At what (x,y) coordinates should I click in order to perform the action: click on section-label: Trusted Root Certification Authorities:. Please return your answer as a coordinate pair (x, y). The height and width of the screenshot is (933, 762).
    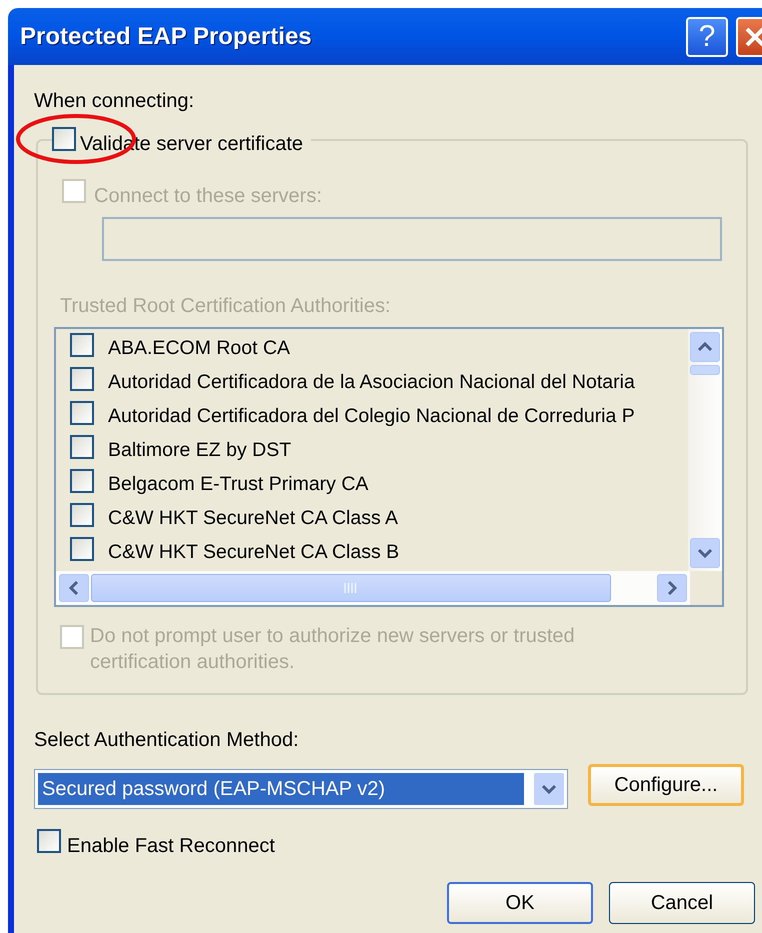
    Looking at the image, I should click on (226, 306).